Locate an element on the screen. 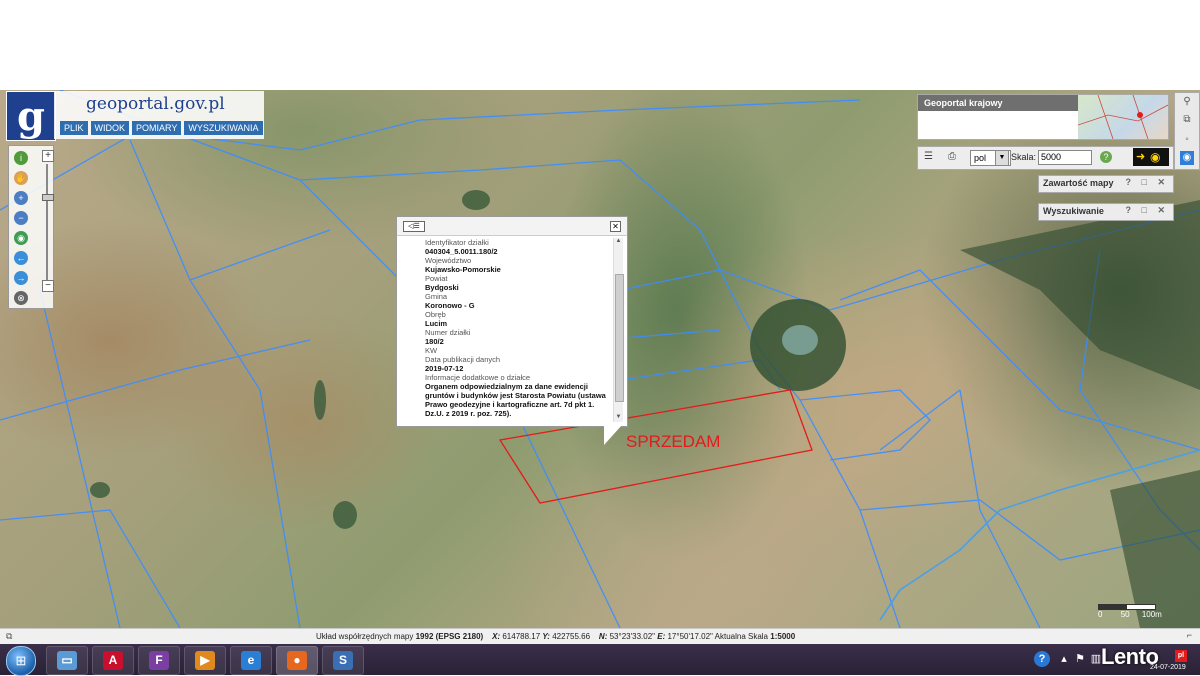 This screenshot has width=1200, height=676. zoom-out-icon: − is located at coordinates (21, 218).